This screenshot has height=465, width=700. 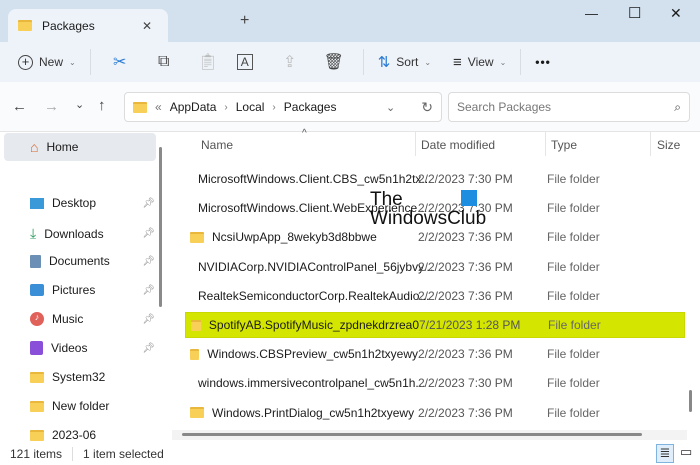 What do you see at coordinates (244, 21) in the screenshot?
I see `new-tab-button: +` at bounding box center [244, 21].